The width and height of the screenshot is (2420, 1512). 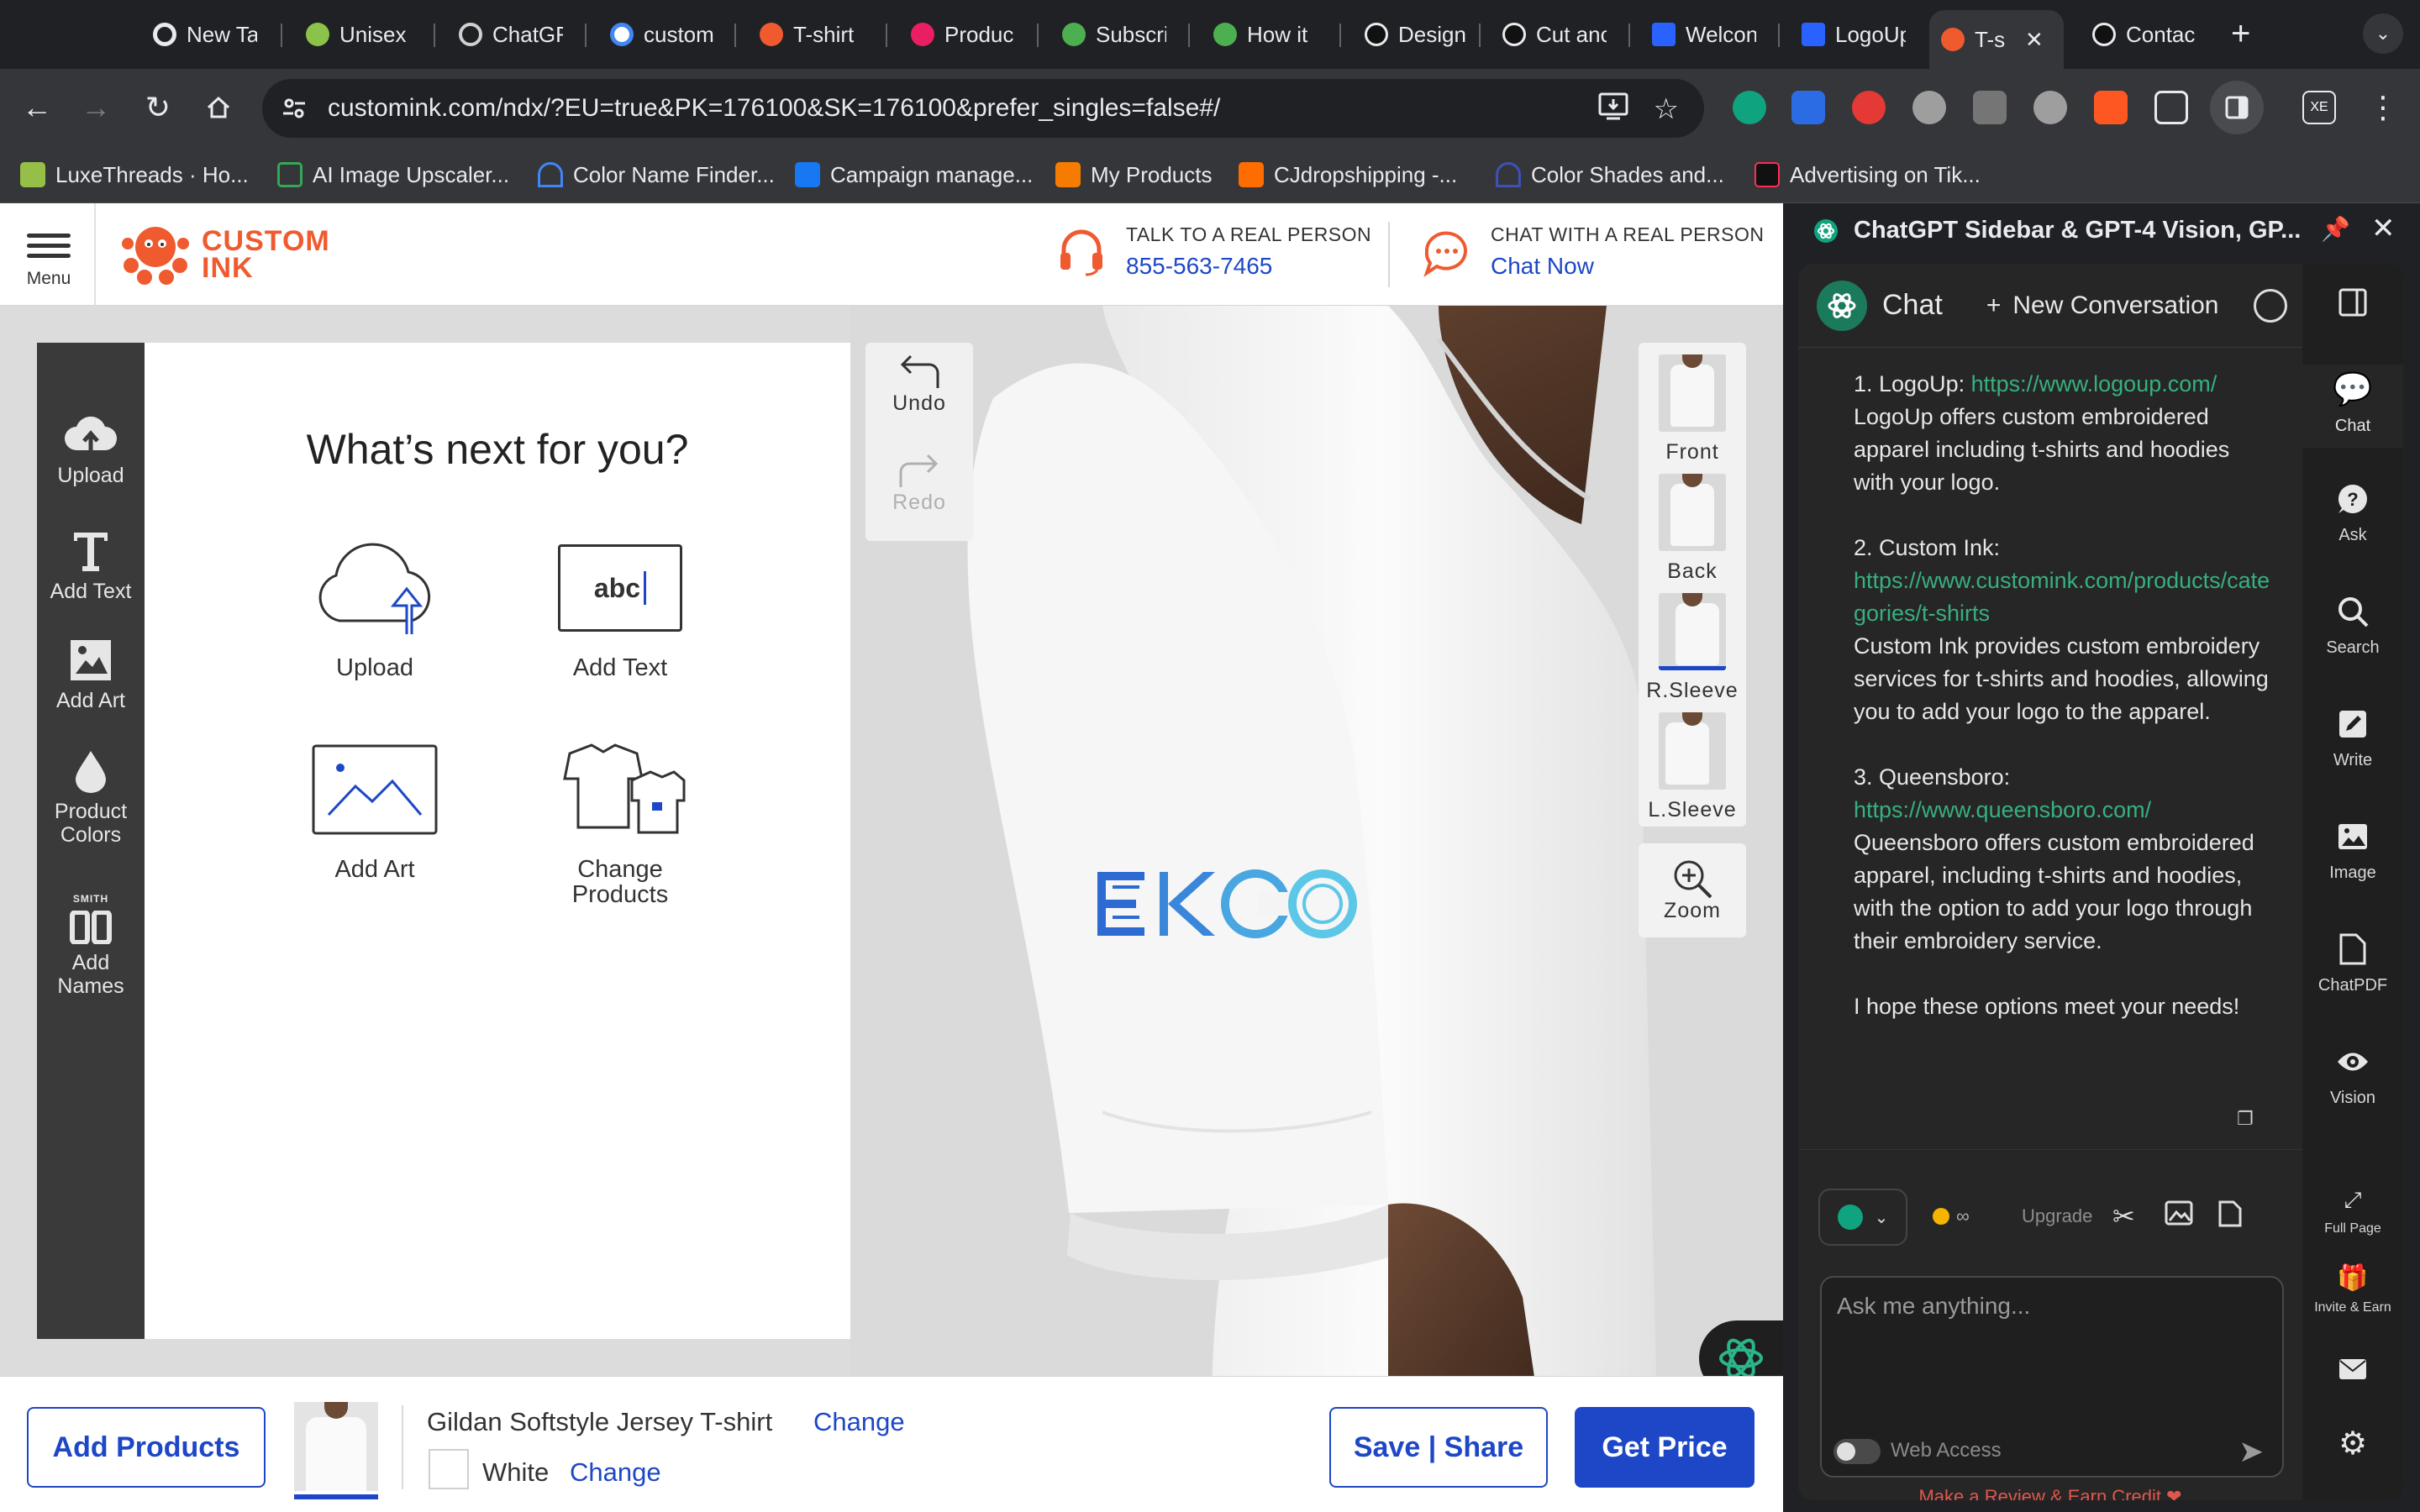 I want to click on tab-tshirt: T-shirt, so click(x=812, y=34).